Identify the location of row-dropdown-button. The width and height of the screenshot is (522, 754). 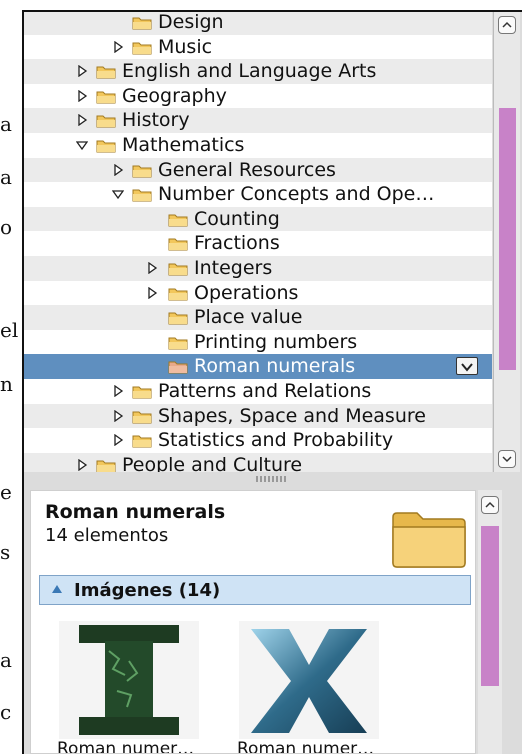
(467, 366).